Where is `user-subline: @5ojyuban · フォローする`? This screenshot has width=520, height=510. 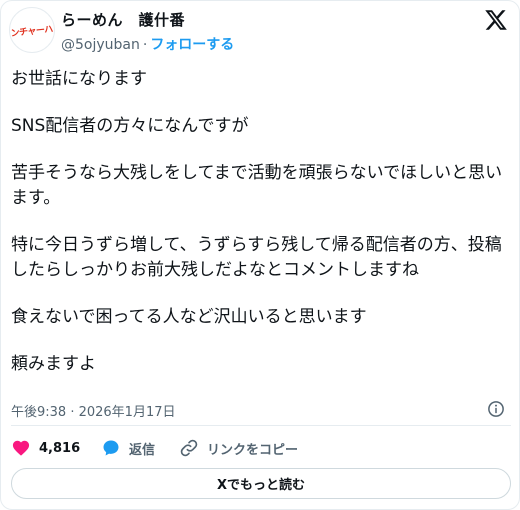
user-subline: @5ojyuban · フォローする is located at coordinates (147, 44).